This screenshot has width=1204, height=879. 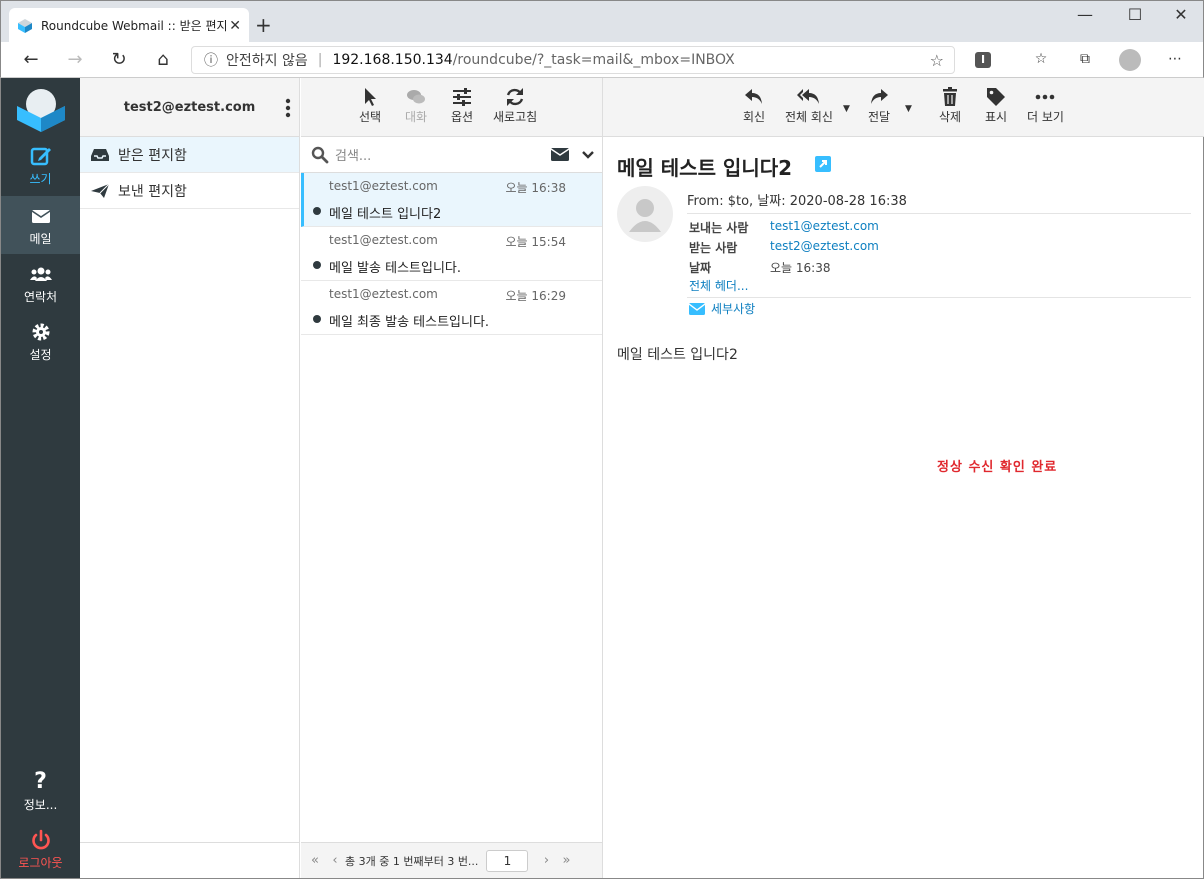 I want to click on forward-icon, so click(x=880, y=96).